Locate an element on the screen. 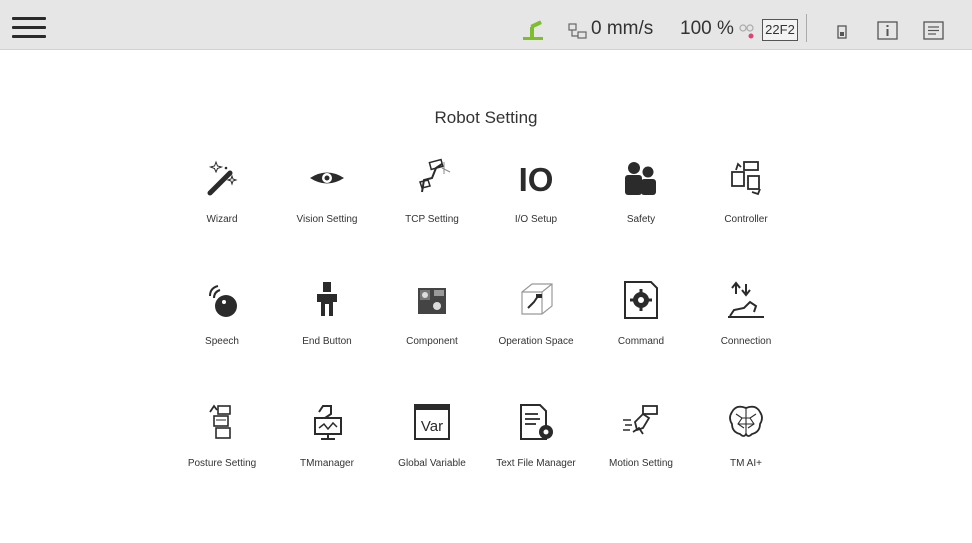 The width and height of the screenshot is (972, 543). tile-wizard: Wizard is located at coordinates (222, 198).